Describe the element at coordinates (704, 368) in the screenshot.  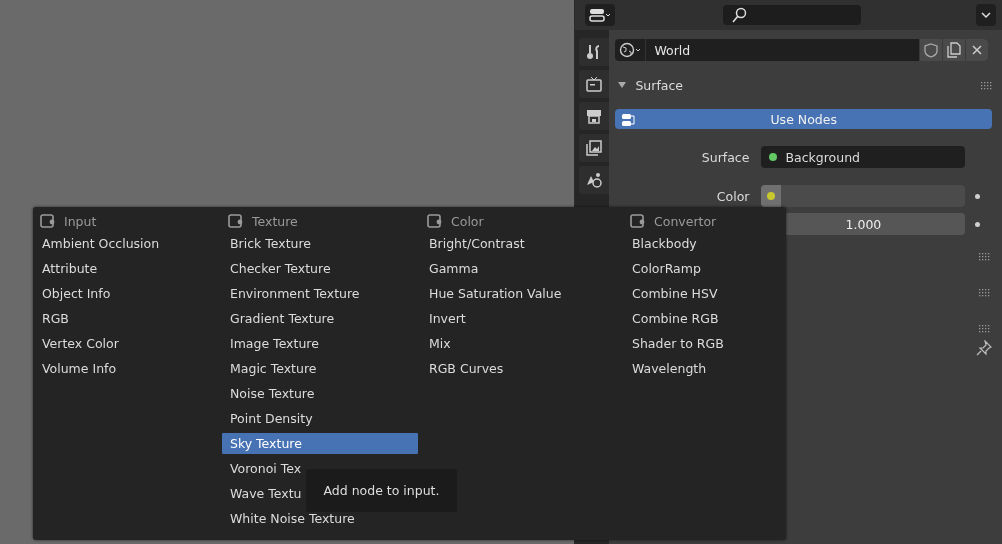
I see `menu-item: Wavelength` at that location.